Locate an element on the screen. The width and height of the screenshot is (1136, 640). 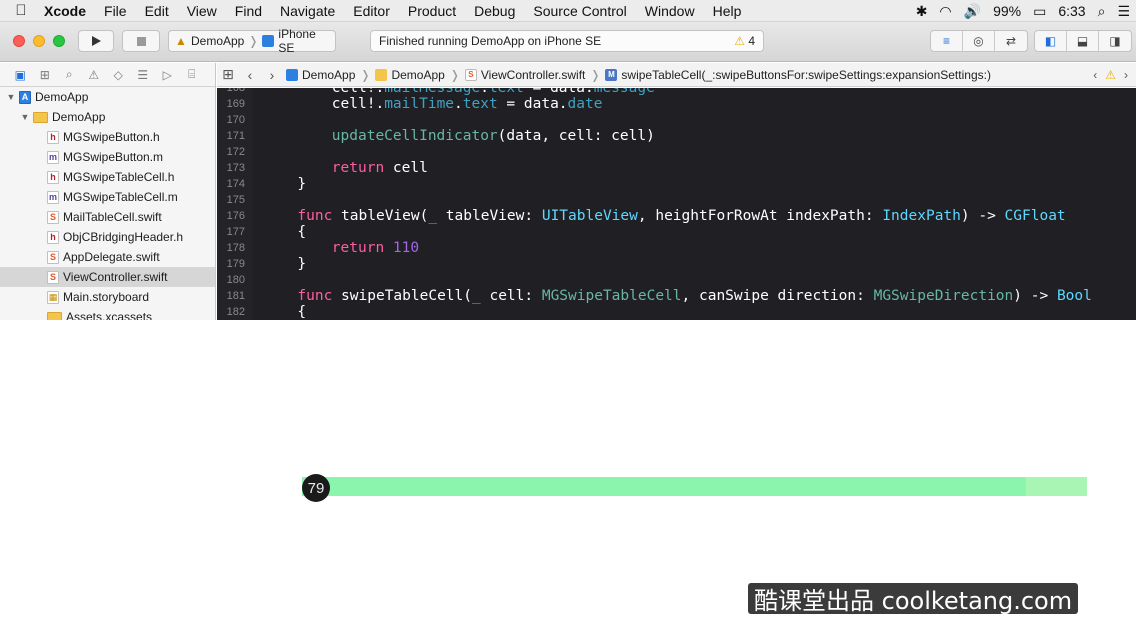
battery-percent: 99% is located at coordinates (1007, 11).